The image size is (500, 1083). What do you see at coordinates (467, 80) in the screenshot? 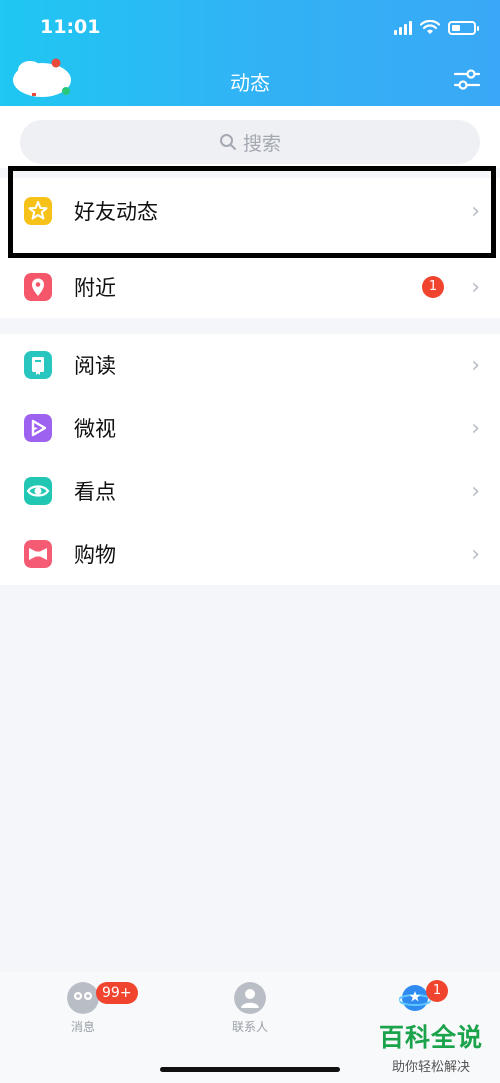
I see `settings-sliders-icon` at bounding box center [467, 80].